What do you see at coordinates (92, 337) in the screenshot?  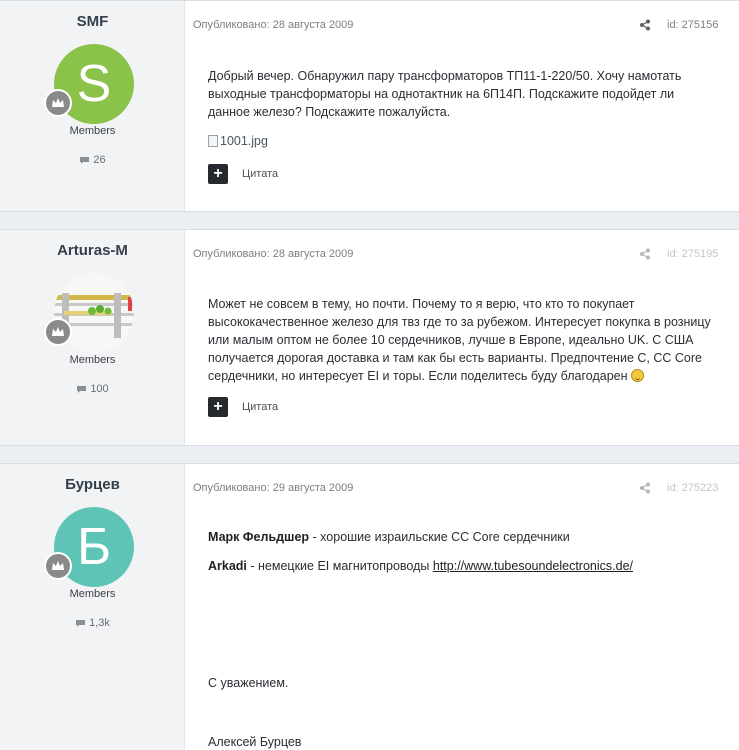 I see `author-panel: Arturas-M Members 100` at bounding box center [92, 337].